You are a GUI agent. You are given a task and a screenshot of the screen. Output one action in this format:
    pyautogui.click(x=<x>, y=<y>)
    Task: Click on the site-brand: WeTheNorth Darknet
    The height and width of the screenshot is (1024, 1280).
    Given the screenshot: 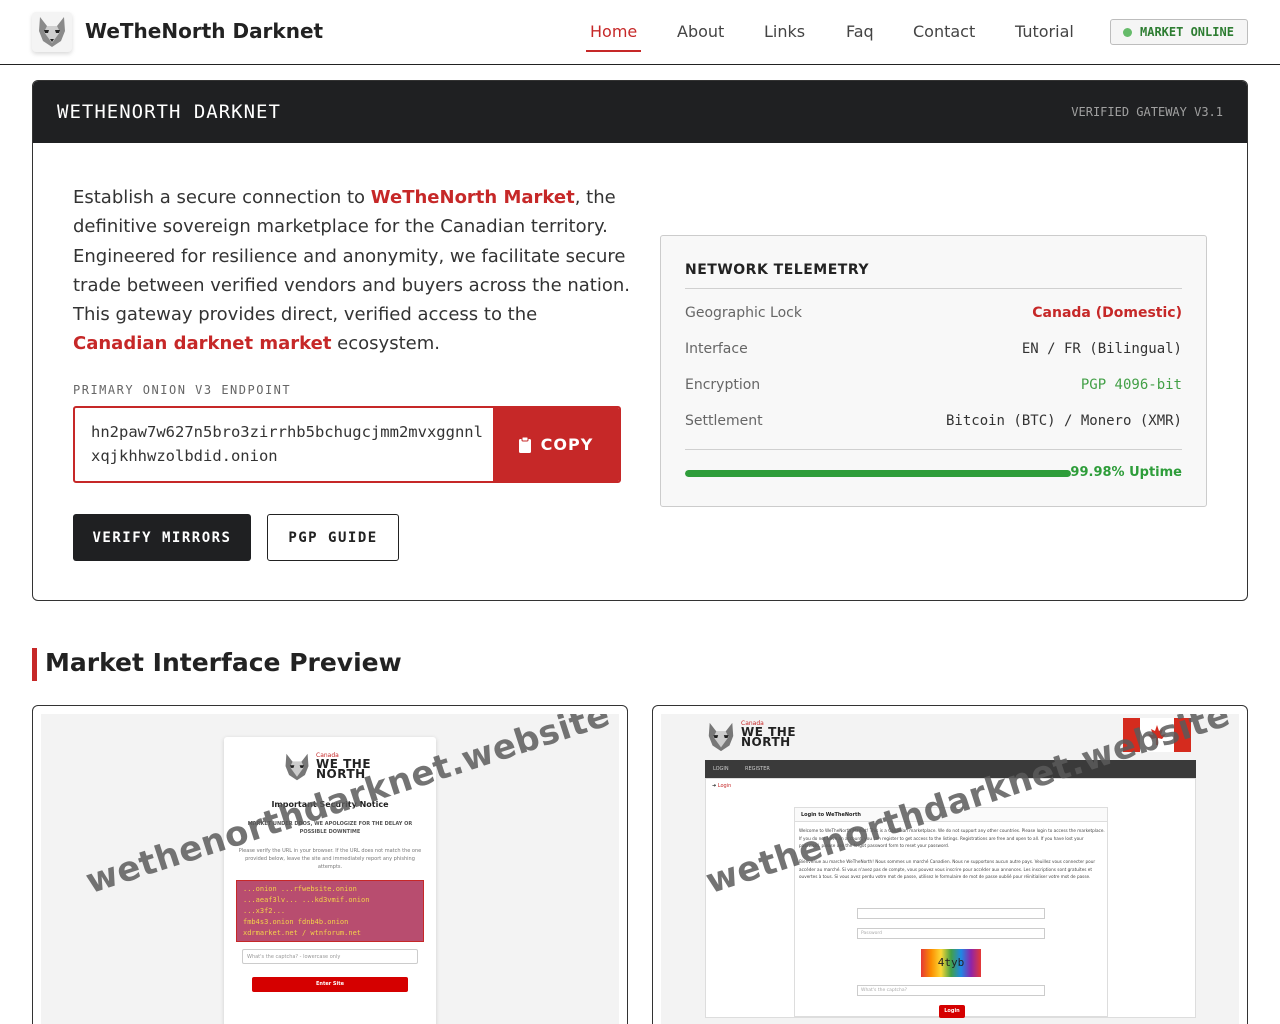 What is the action you would take?
    pyautogui.click(x=204, y=31)
    